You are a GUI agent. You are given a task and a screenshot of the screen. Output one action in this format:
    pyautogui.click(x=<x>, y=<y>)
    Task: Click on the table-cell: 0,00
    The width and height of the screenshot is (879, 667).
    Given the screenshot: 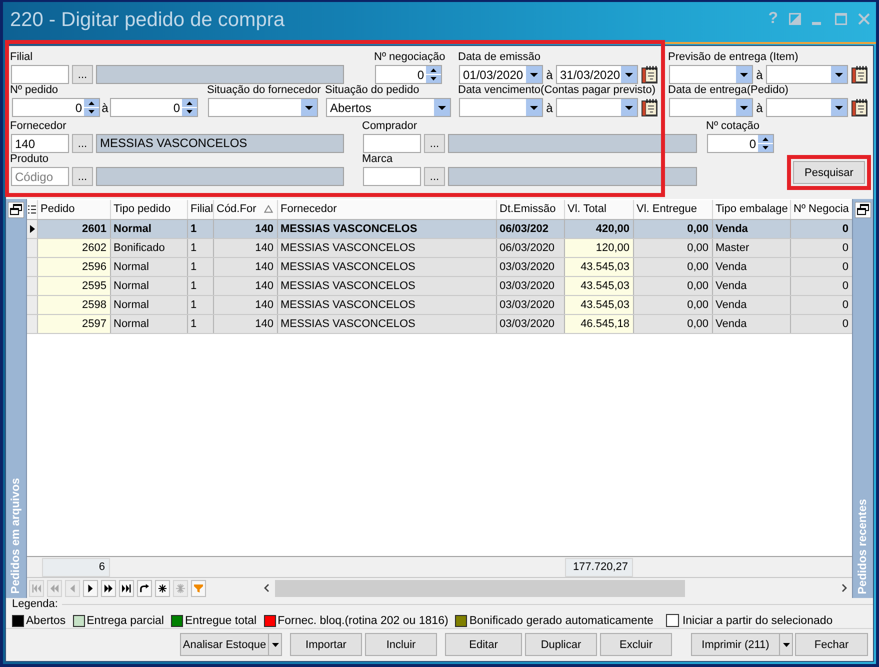 What is the action you would take?
    pyautogui.click(x=672, y=304)
    